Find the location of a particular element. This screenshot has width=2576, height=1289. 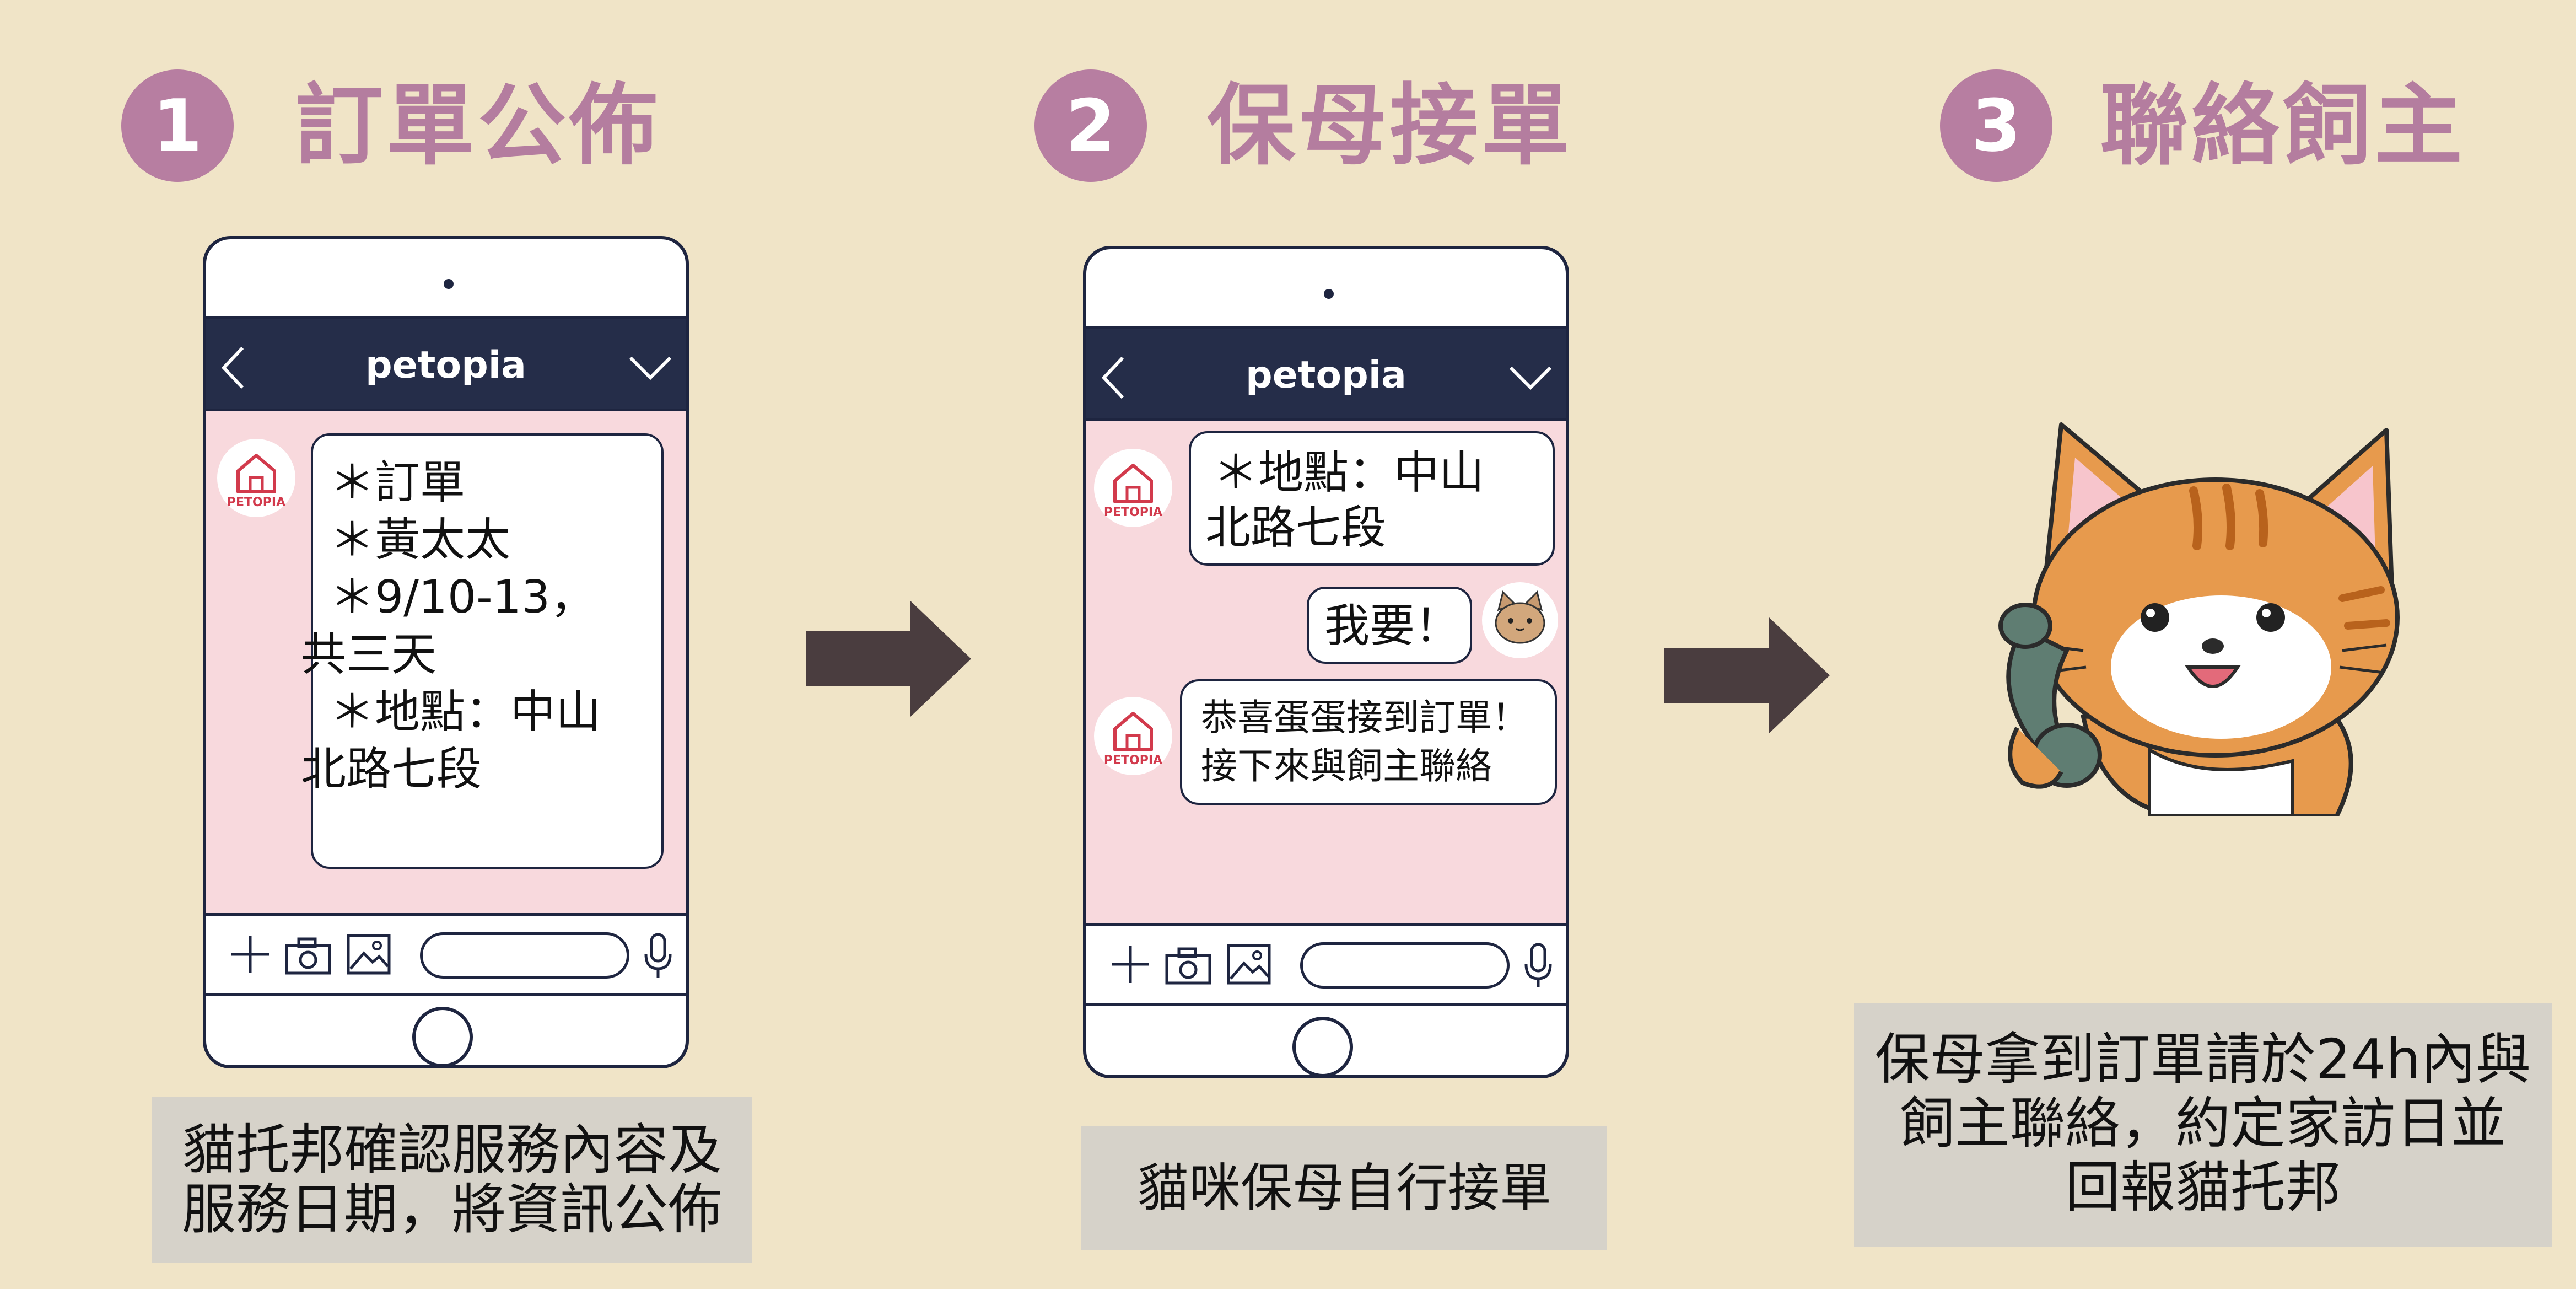

message-line: 共三天 is located at coordinates (369, 655).